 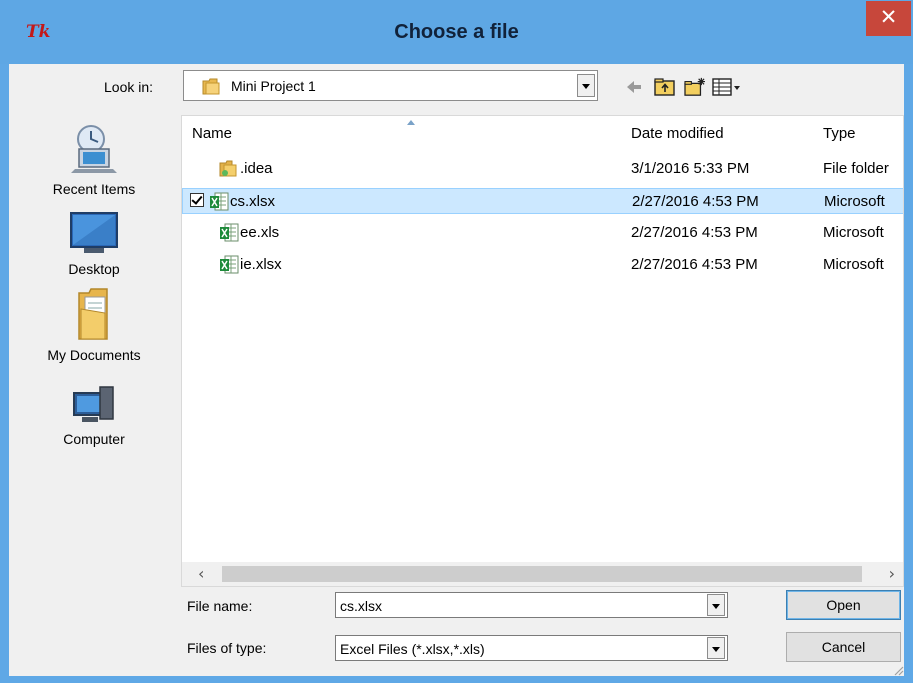 What do you see at coordinates (898, 670) in the screenshot?
I see `resize-grip-icon` at bounding box center [898, 670].